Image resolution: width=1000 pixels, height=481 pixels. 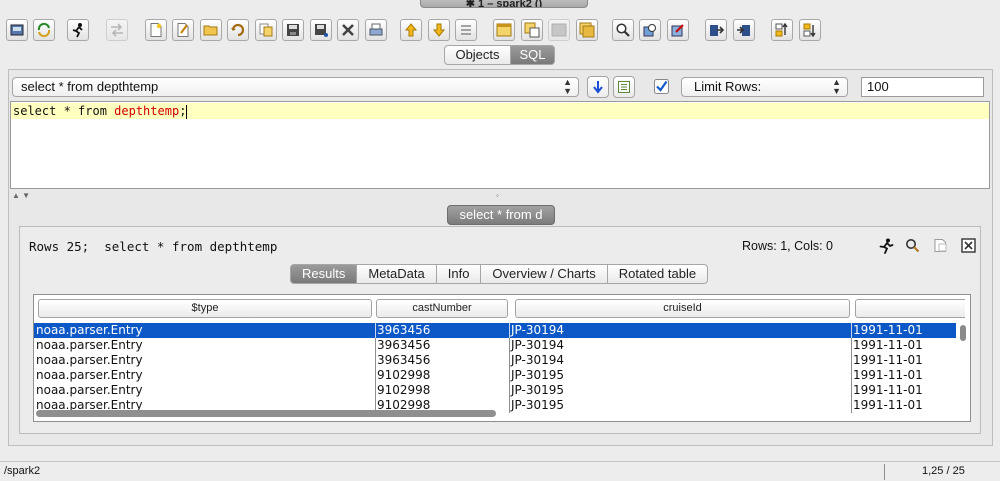 I want to click on run-result-button, so click(x=885, y=245).